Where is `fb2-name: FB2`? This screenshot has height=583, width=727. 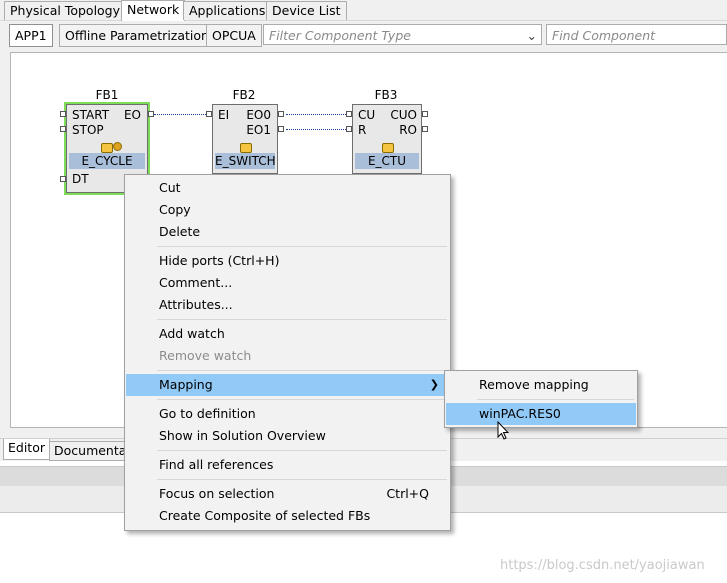
fb2-name: FB2 is located at coordinates (244, 95).